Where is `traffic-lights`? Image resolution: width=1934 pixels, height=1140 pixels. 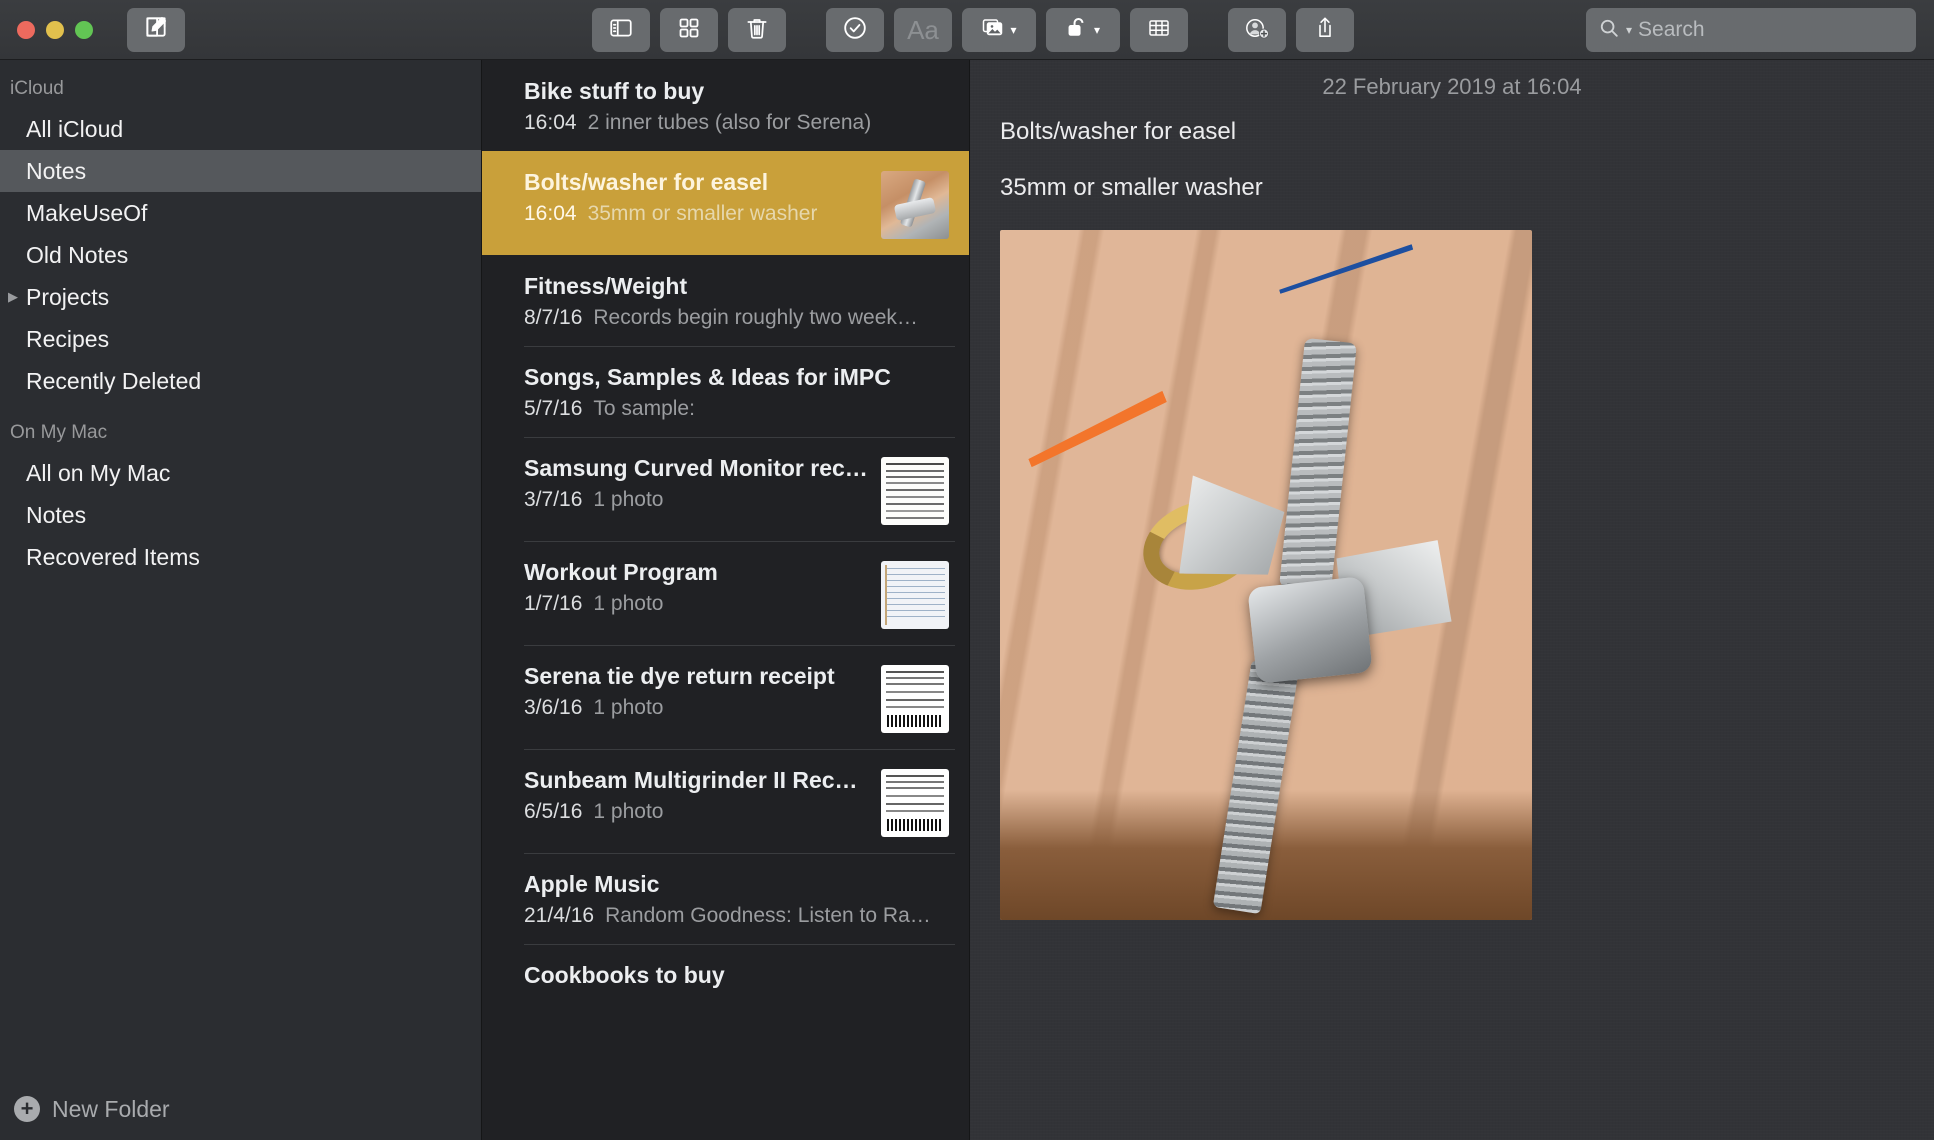 traffic-lights is located at coordinates (46, 29).